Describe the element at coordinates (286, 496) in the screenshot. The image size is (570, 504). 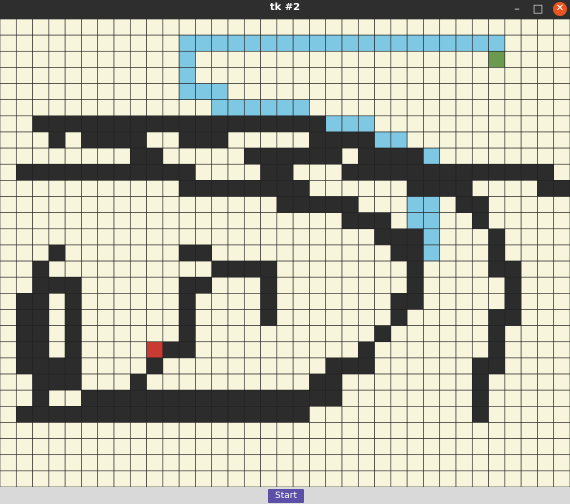
I see `start-button: Start` at that location.